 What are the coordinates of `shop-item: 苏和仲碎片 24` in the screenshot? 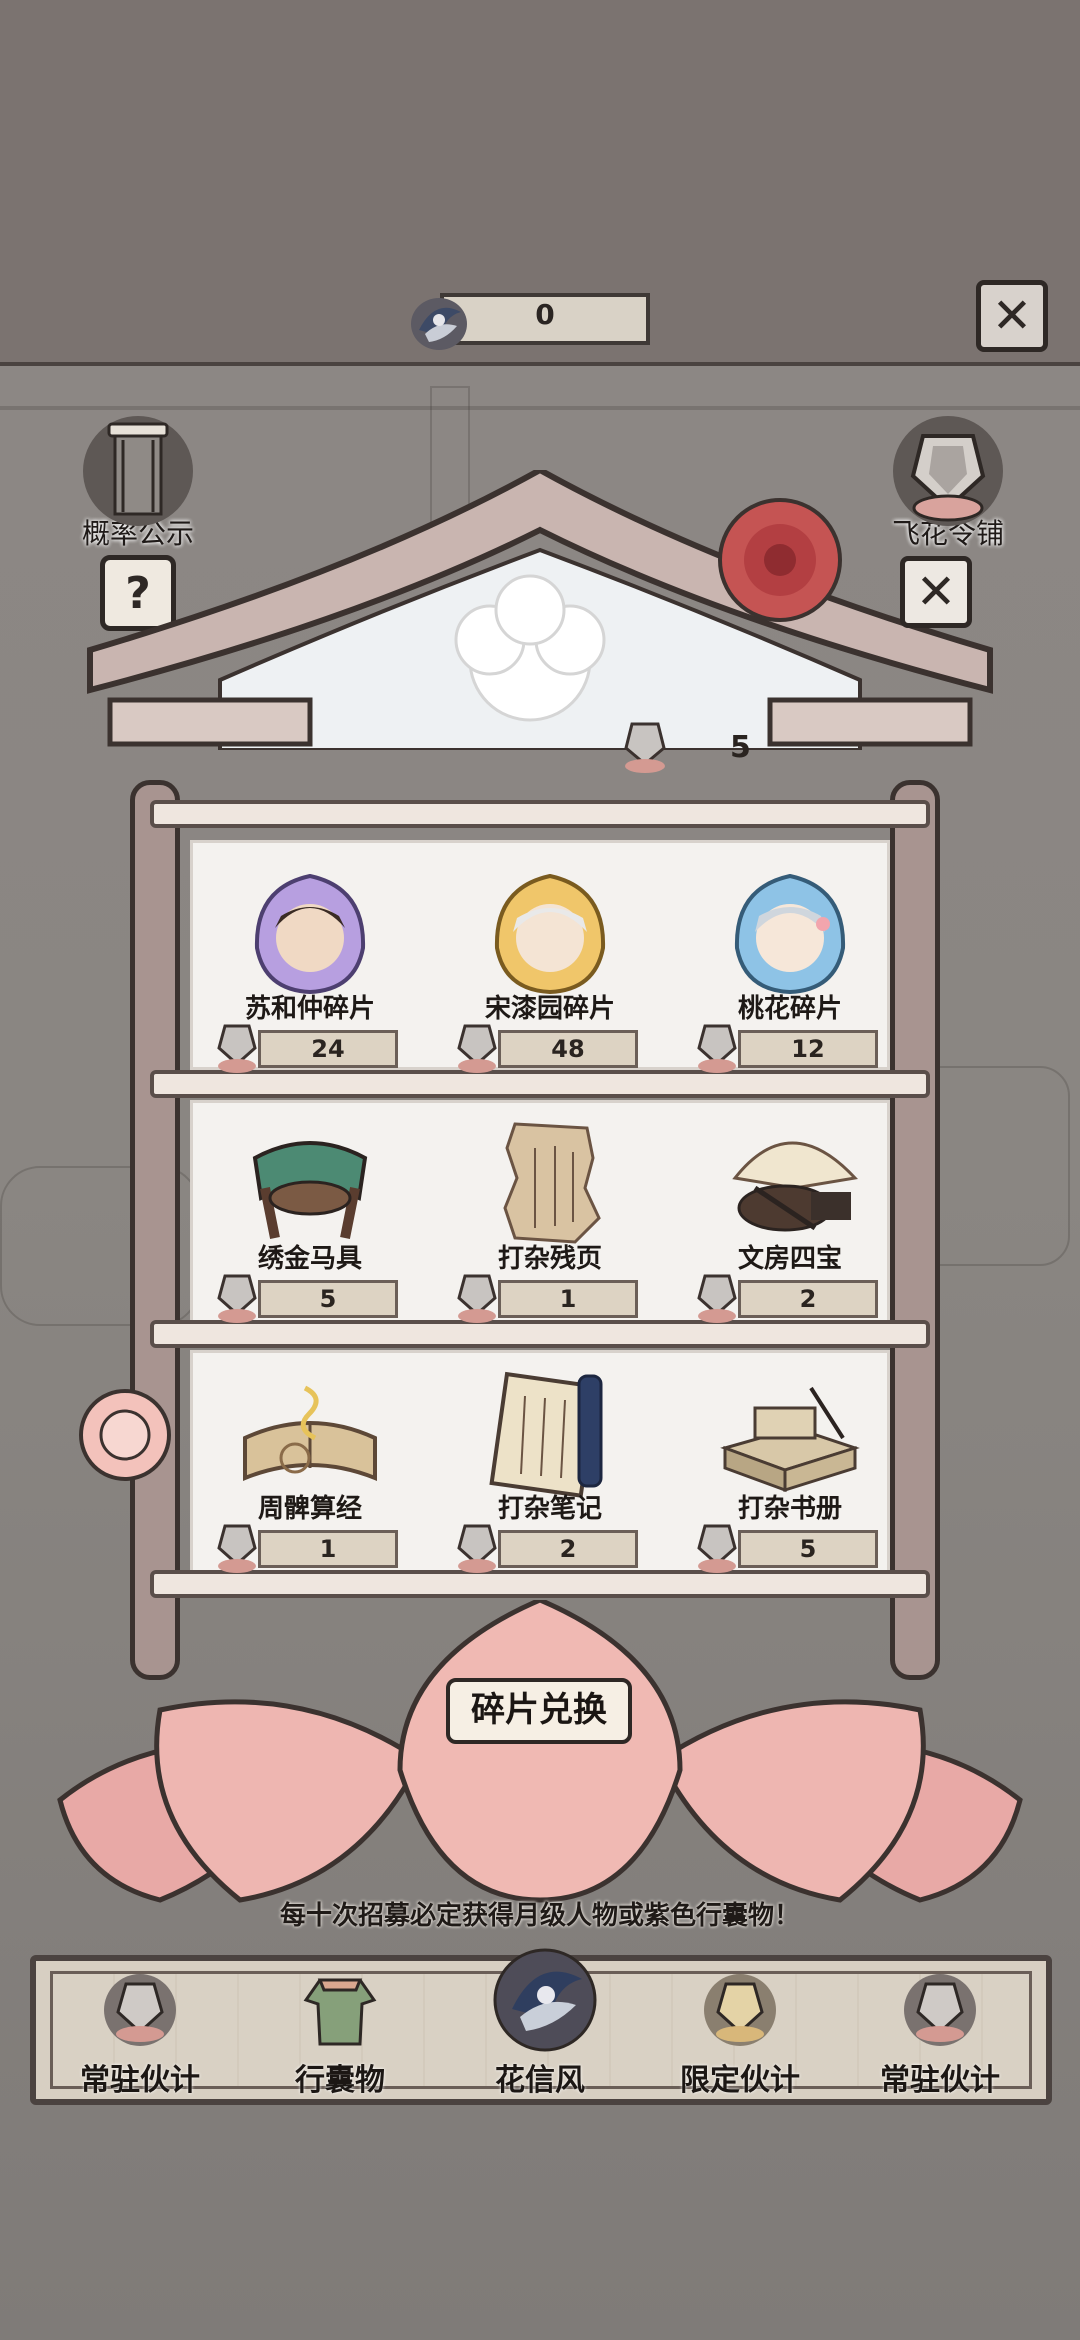 It's located at (310, 965).